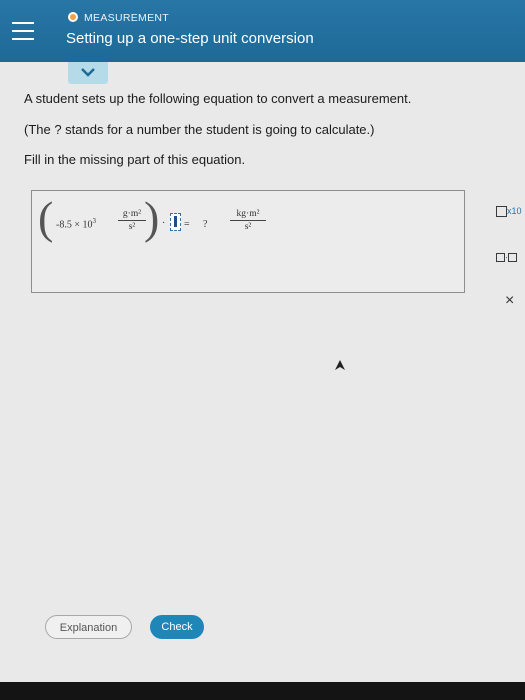 The width and height of the screenshot is (525, 700). I want to click on missing-factor-input, so click(175, 222).